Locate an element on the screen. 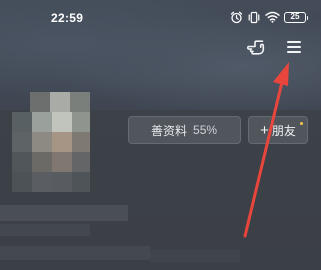 The width and height of the screenshot is (321, 270). complete-profile-button: 善资料 55% is located at coordinates (184, 130).